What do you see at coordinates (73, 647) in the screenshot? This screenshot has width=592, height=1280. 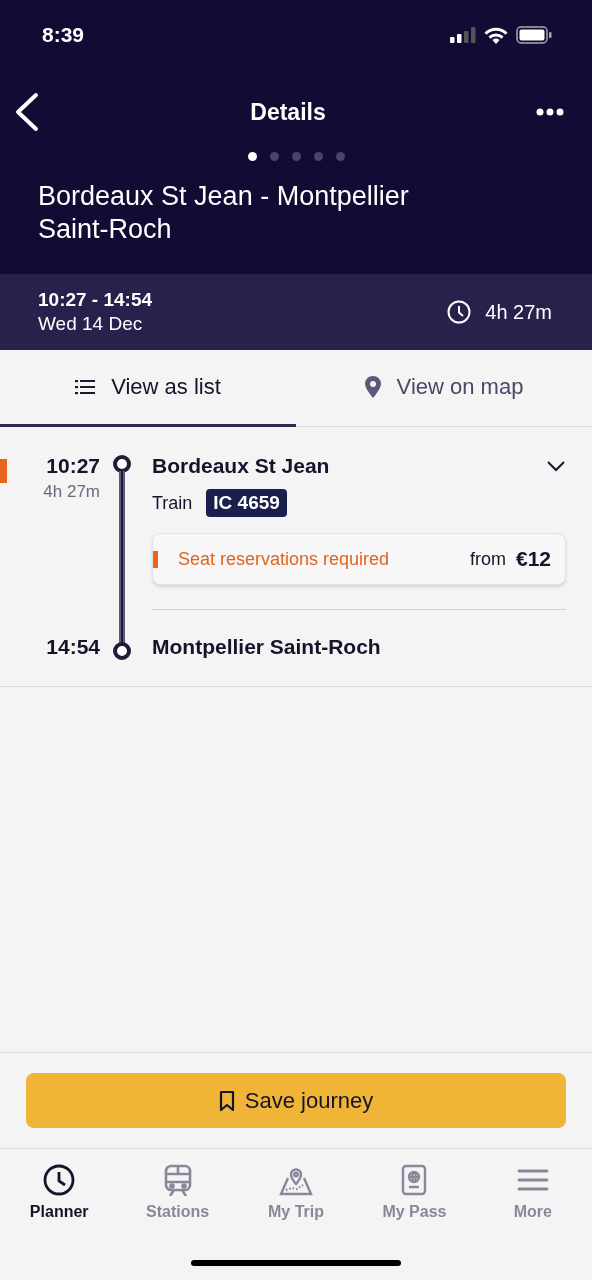 I see `arrival-time: 14:54` at bounding box center [73, 647].